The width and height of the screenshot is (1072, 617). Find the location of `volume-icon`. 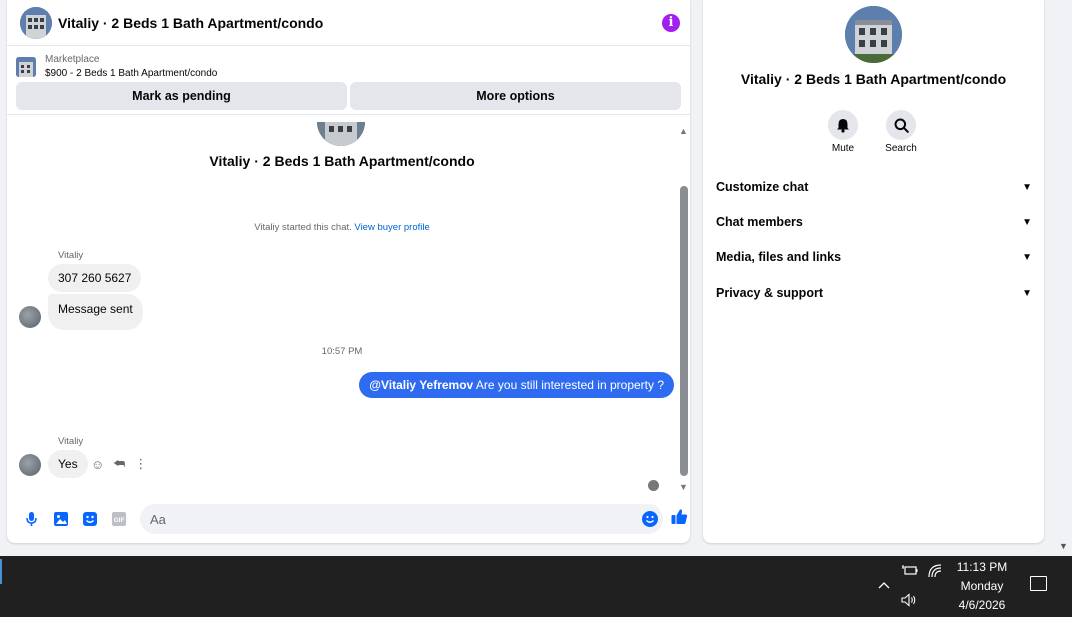

volume-icon is located at coordinates (909, 601).